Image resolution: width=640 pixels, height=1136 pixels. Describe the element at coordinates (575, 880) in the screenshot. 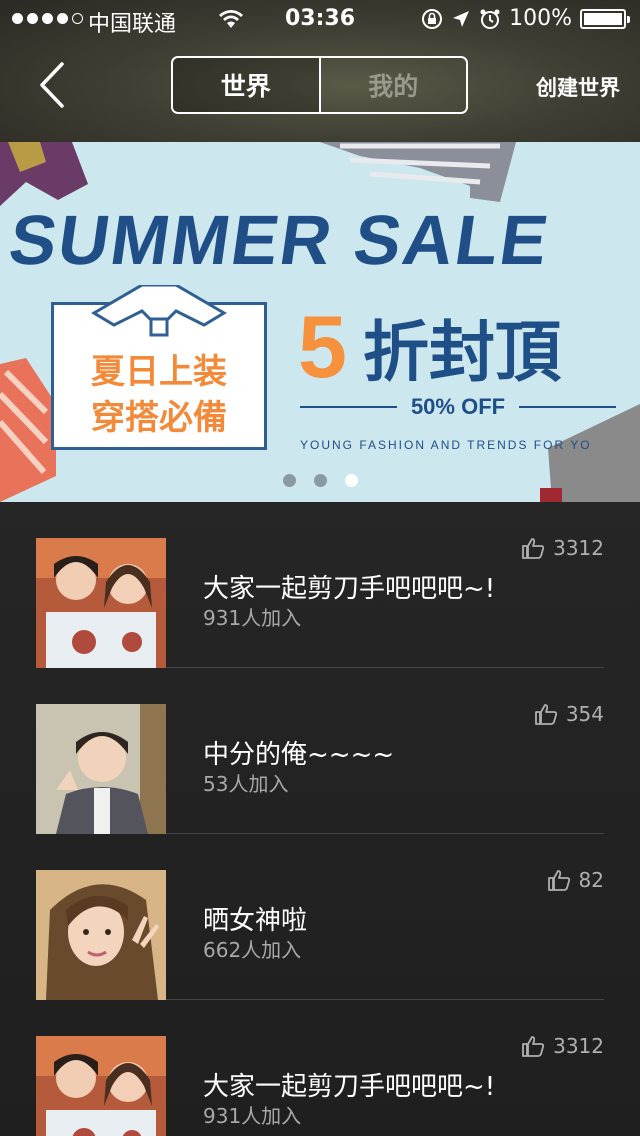

I see `like-count: 82` at that location.